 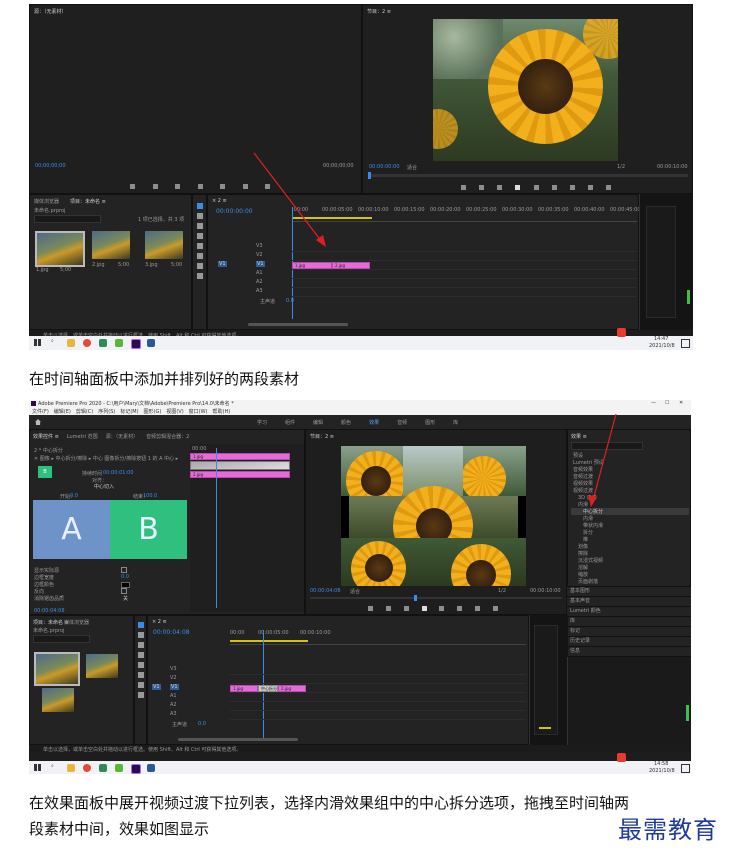 What do you see at coordinates (219, 201) in the screenshot?
I see `sequence-tab: × 2 ≡` at bounding box center [219, 201].